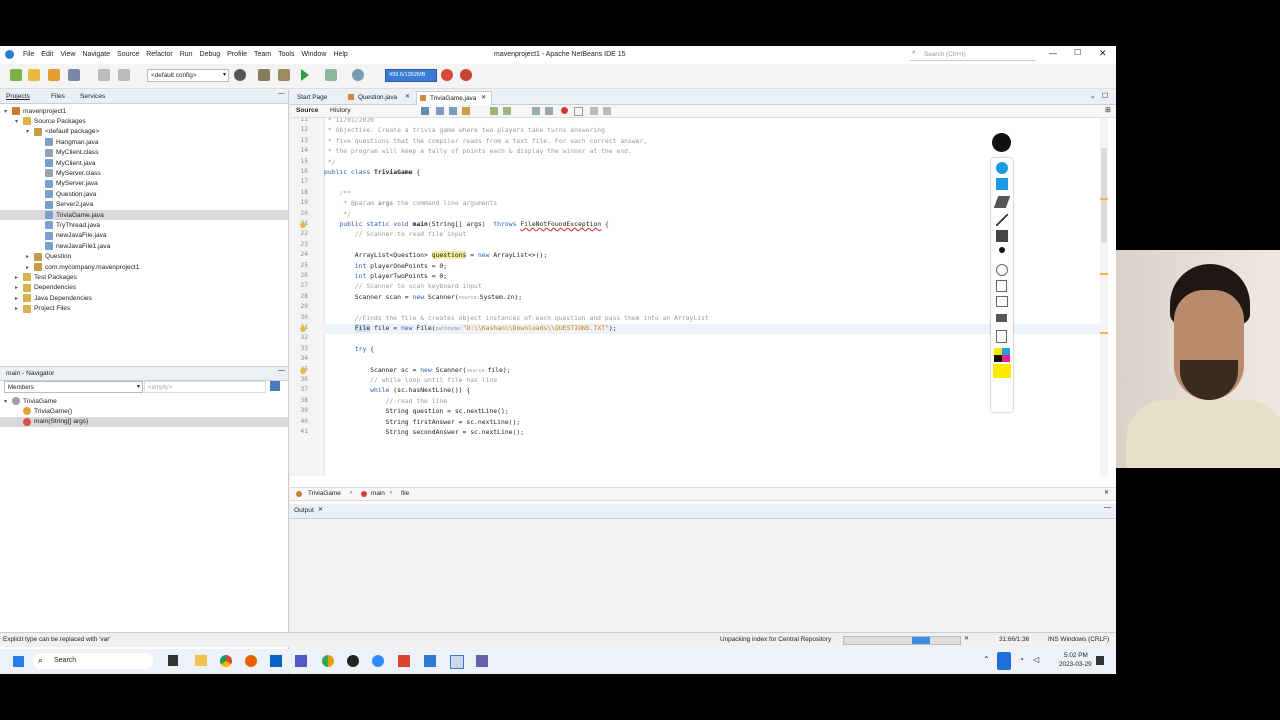 The image size is (1280, 720). I want to click on chrome-canary-icon, so click(328, 661).